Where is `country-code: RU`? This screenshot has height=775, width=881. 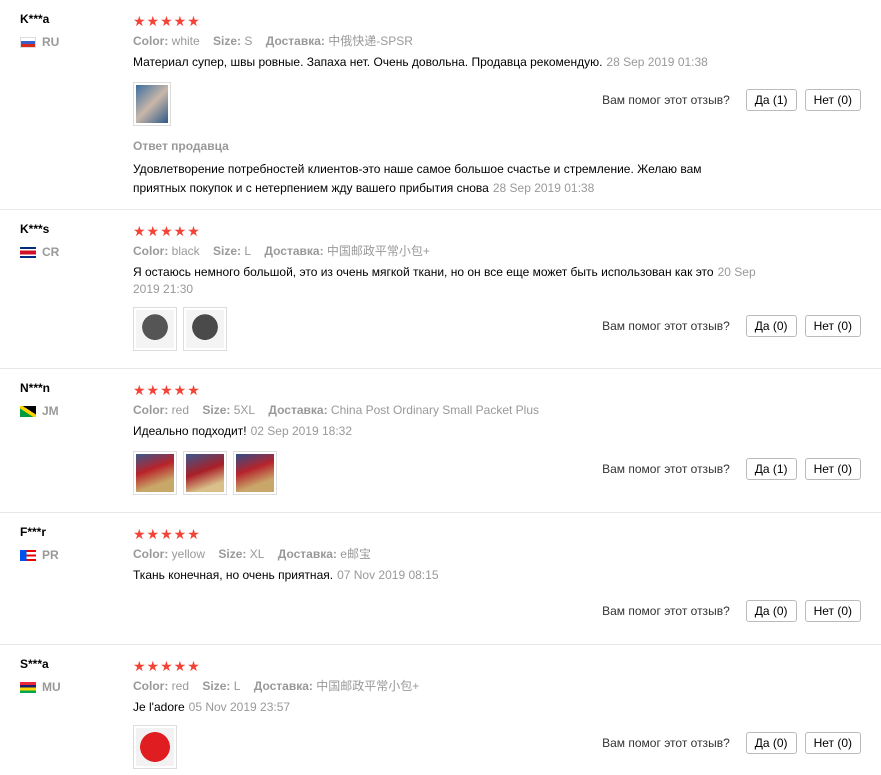 country-code: RU is located at coordinates (51, 42).